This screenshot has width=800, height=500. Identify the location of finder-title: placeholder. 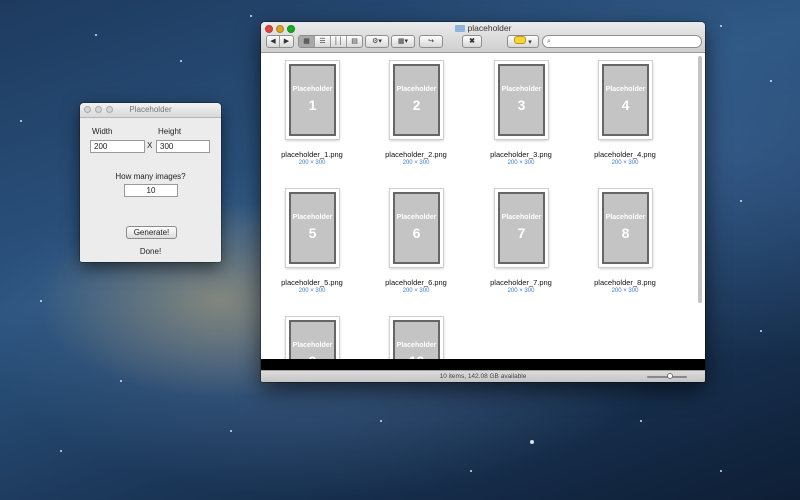
(483, 28).